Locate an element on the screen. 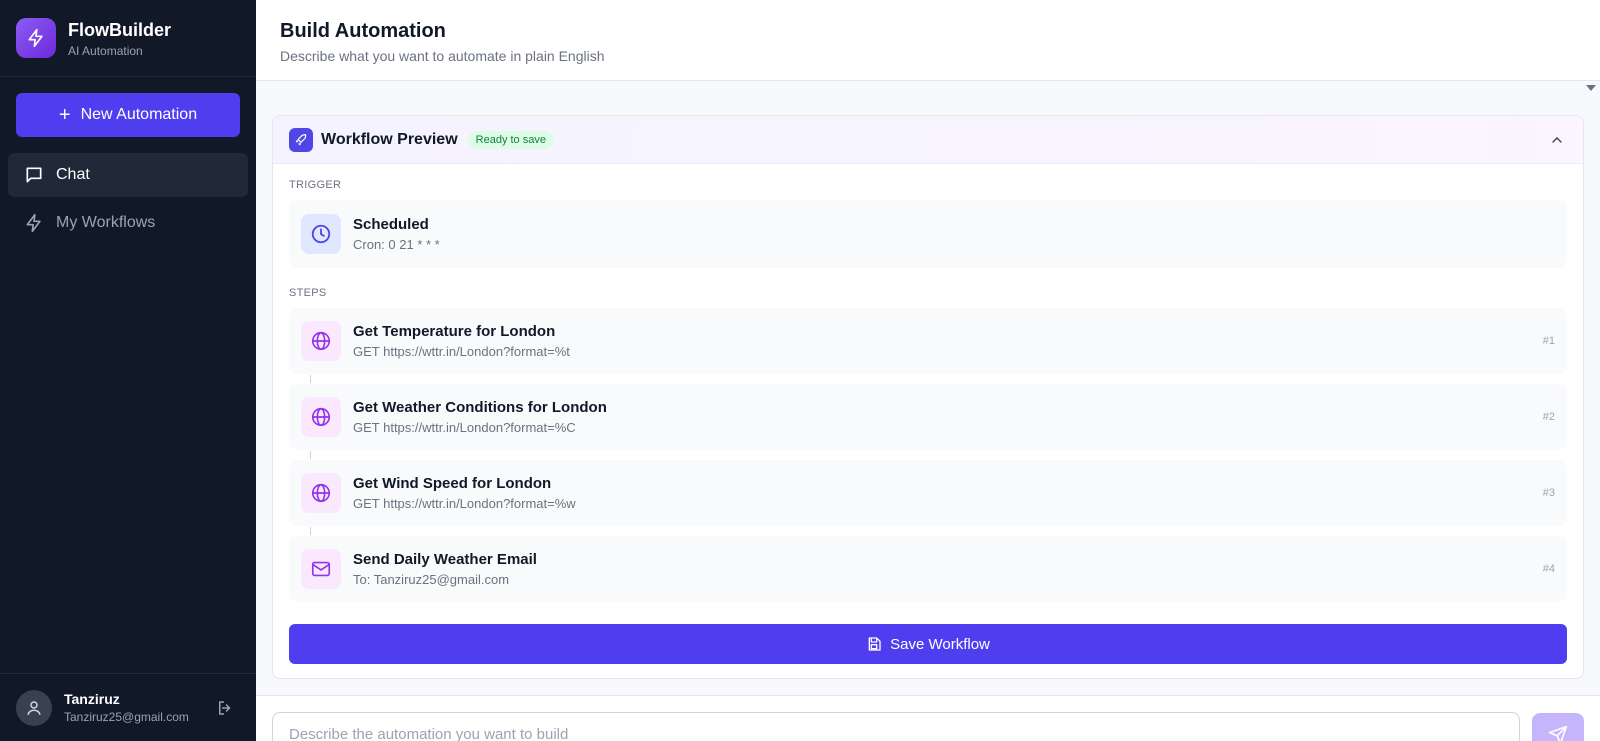 The width and height of the screenshot is (1600, 741). step-detail: To: Tanziruz25@gmail.com is located at coordinates (431, 579).